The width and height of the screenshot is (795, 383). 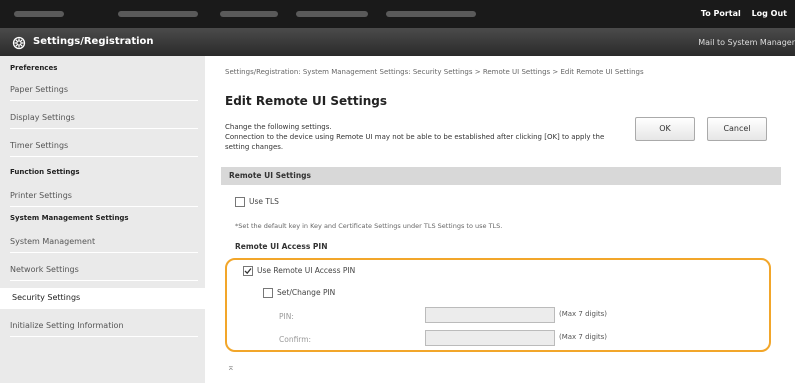 I want to click on sidebar-item-display-settings: Display Settings, so click(x=104, y=118).